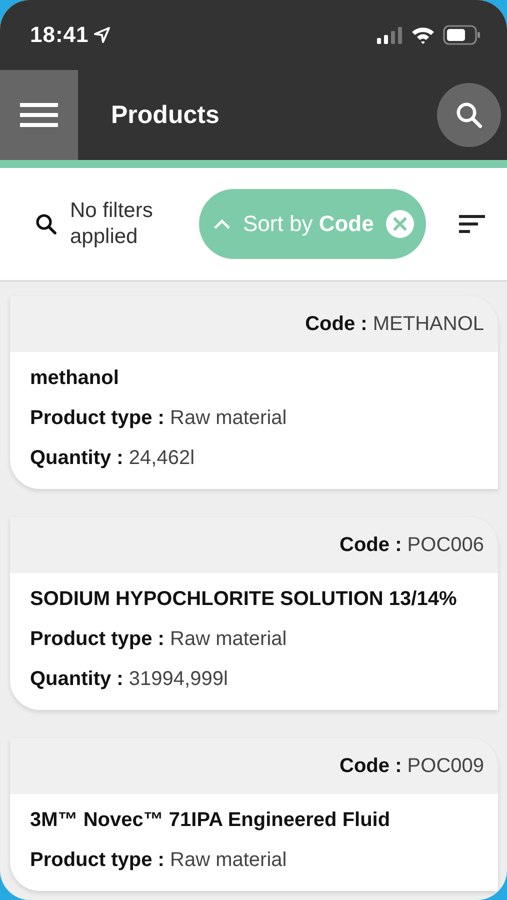 The height and width of the screenshot is (900, 507). I want to click on product-name: 3M™ Novec™ 71IPA Engineered Fluid, so click(211, 820).